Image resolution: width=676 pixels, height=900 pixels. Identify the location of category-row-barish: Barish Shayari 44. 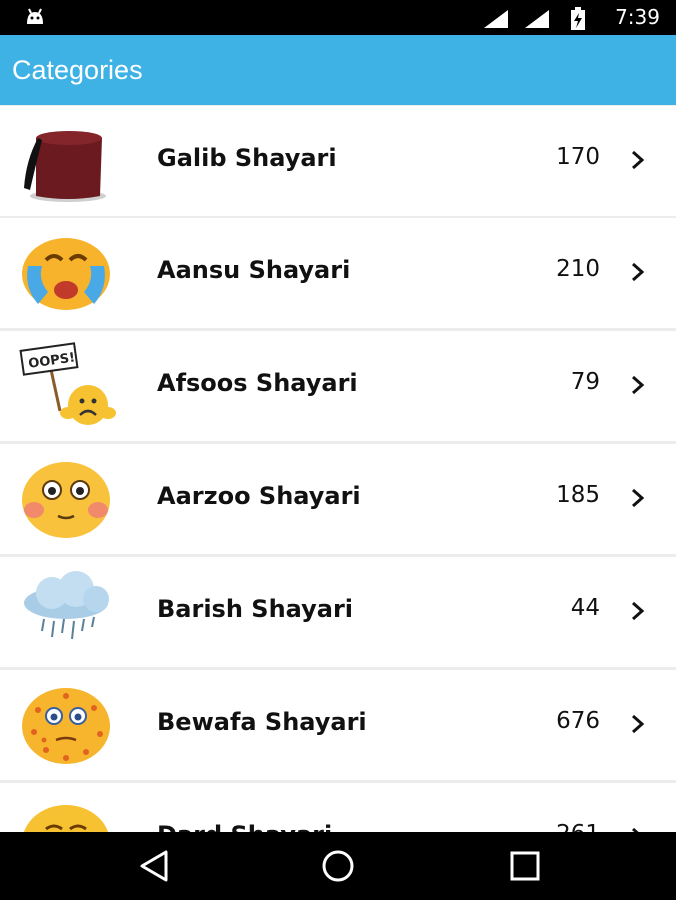
(338, 612).